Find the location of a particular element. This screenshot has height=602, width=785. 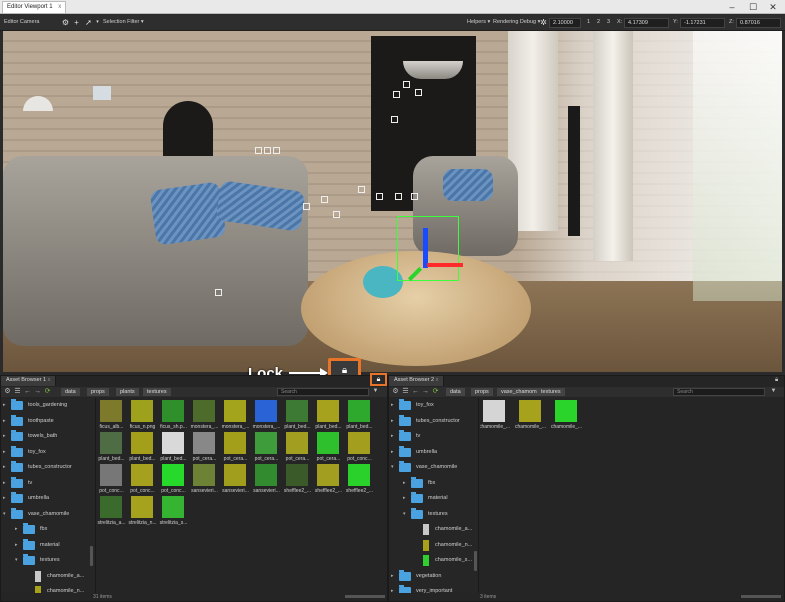

search-input: Search is located at coordinates (719, 392).